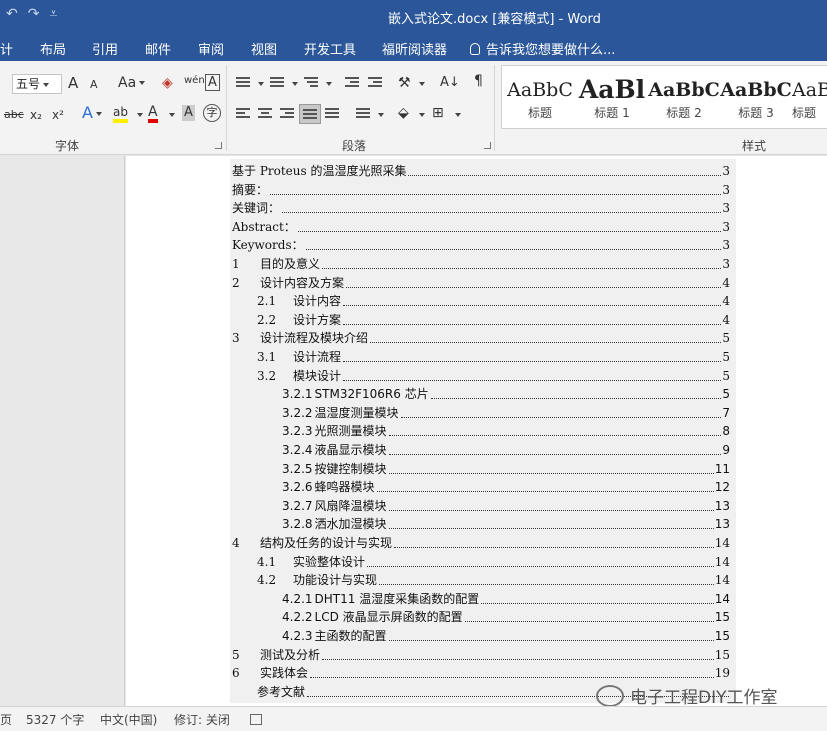  Describe the element at coordinates (480, 449) in the screenshot. I see `toc-entry: 3.2.4 液晶显示模块 9` at that location.